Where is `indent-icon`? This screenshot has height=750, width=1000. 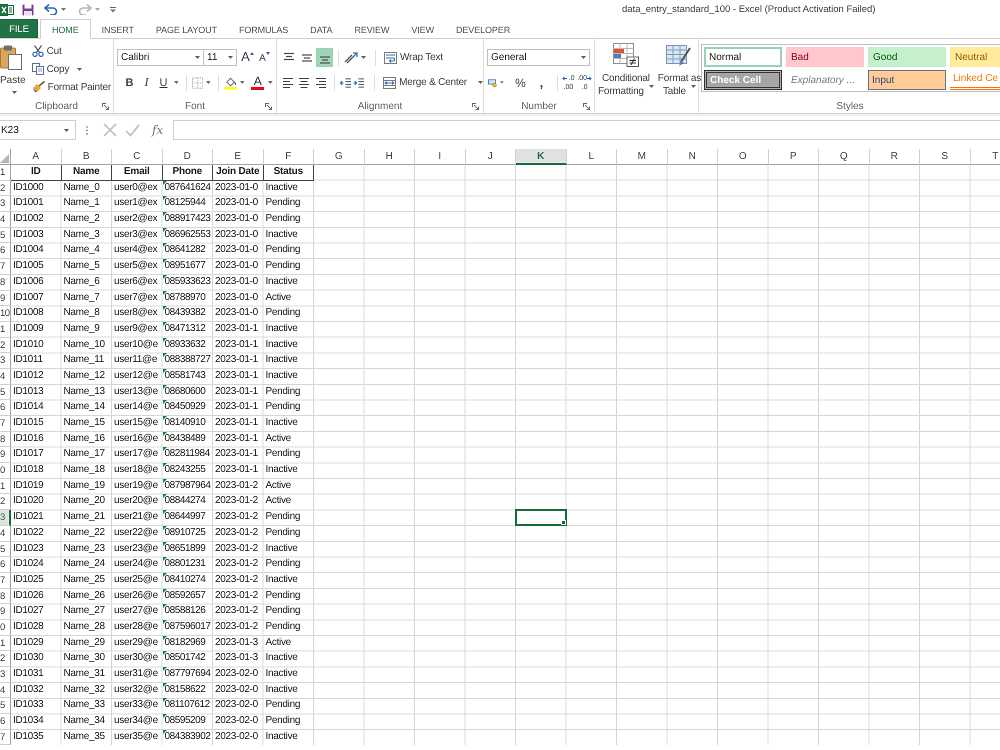
indent-icon is located at coordinates (359, 82).